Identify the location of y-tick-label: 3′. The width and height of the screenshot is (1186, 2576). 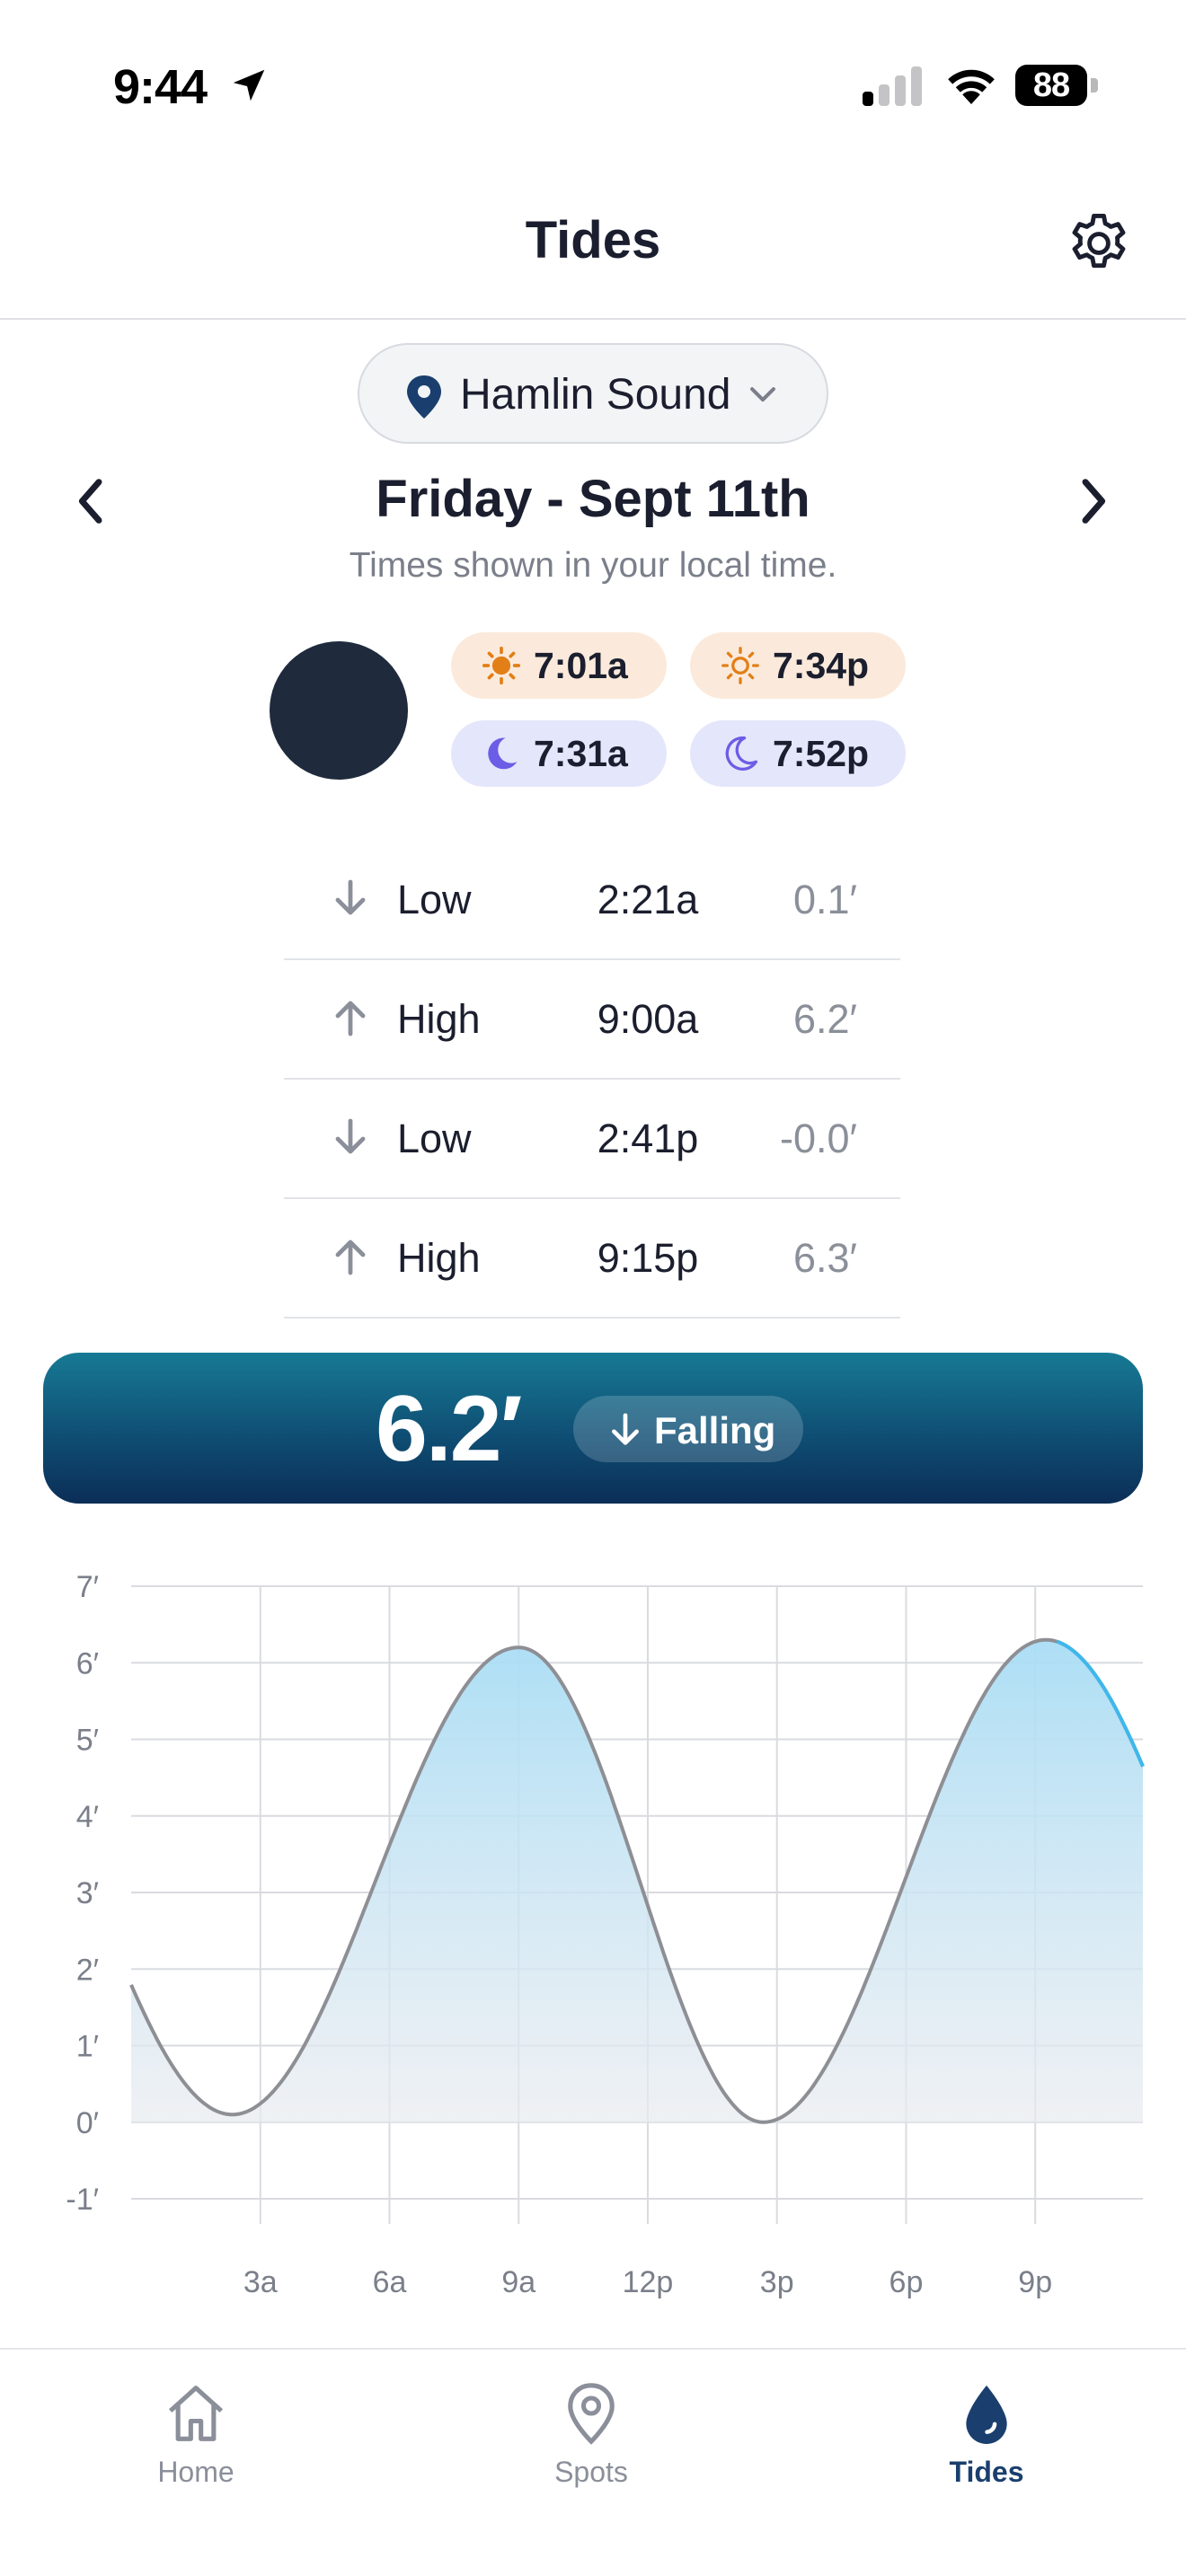
(87, 1893).